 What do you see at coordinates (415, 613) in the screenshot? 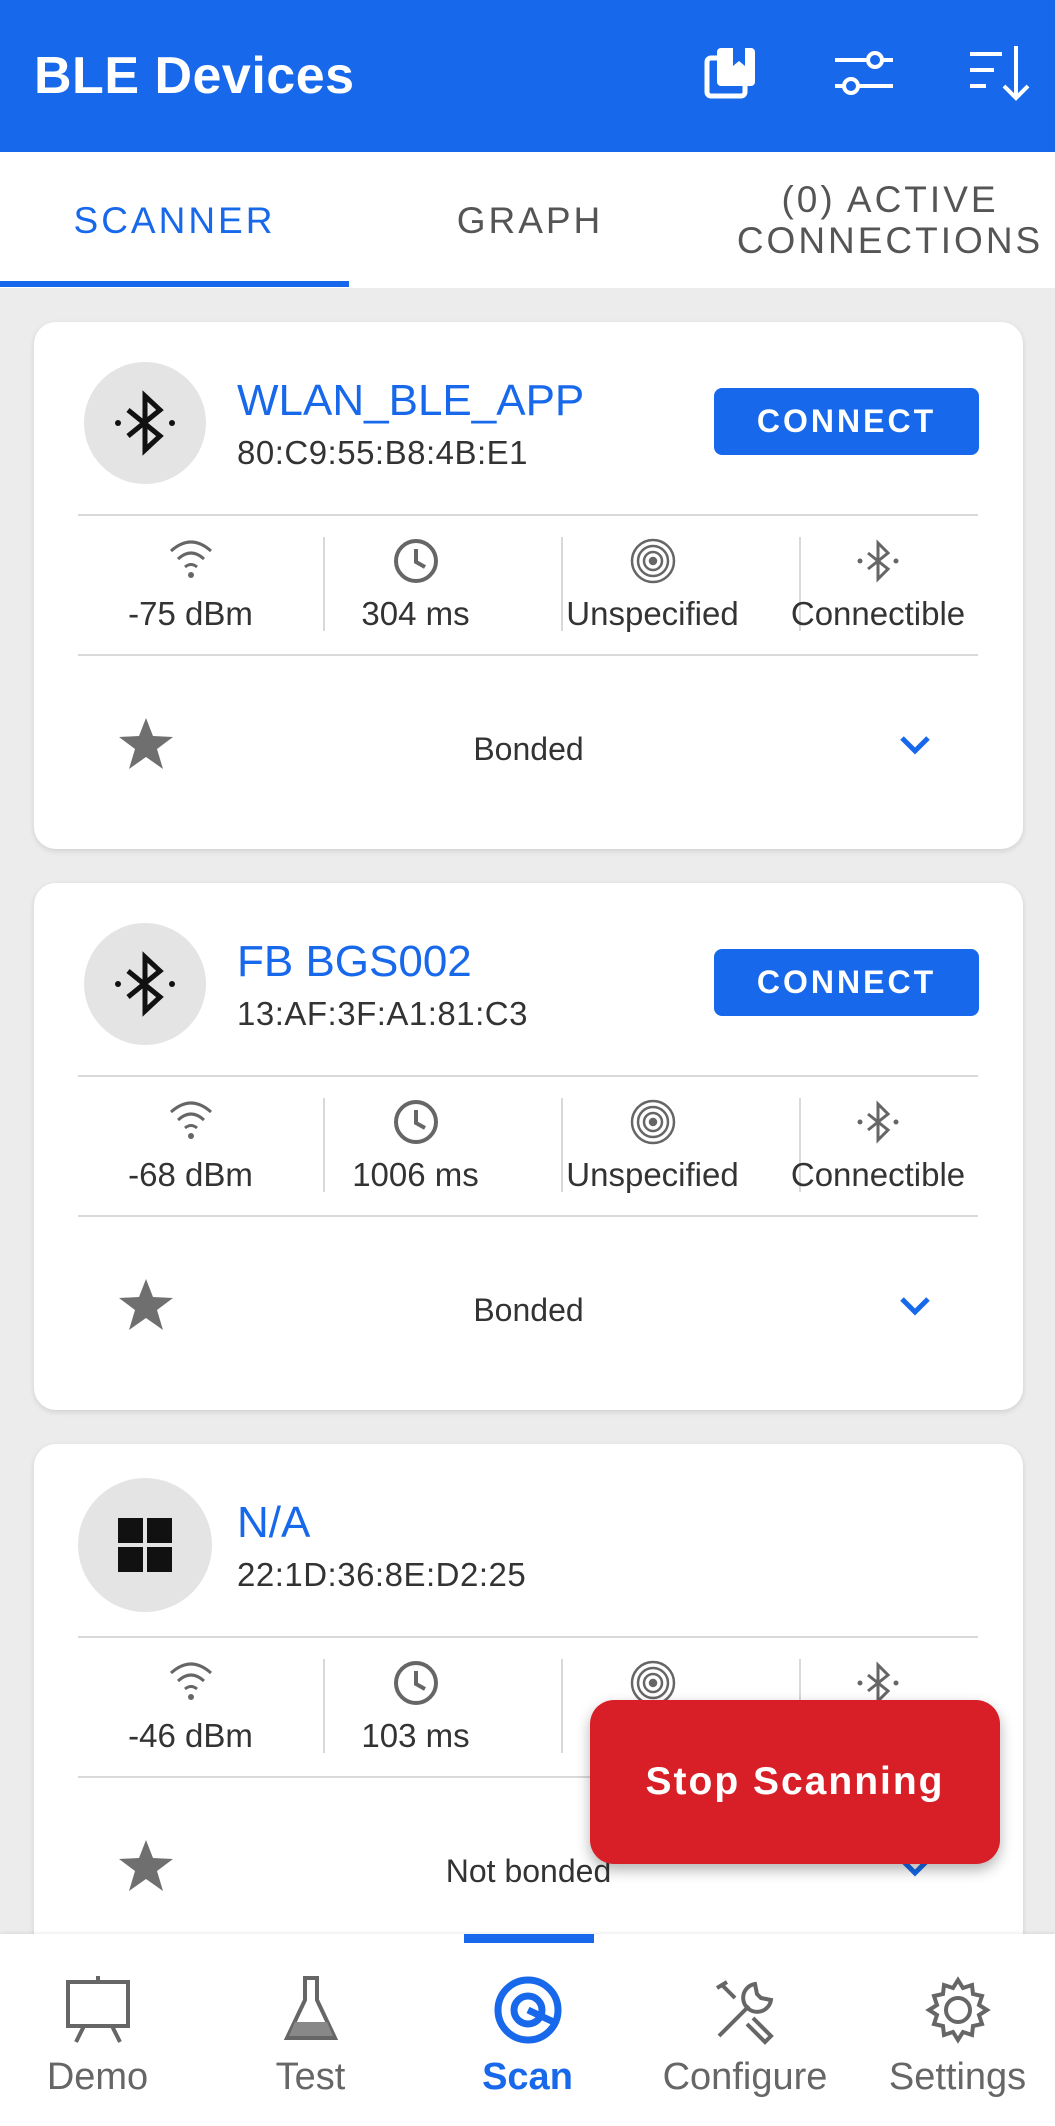
I see `interval-value: 304 ms` at bounding box center [415, 613].